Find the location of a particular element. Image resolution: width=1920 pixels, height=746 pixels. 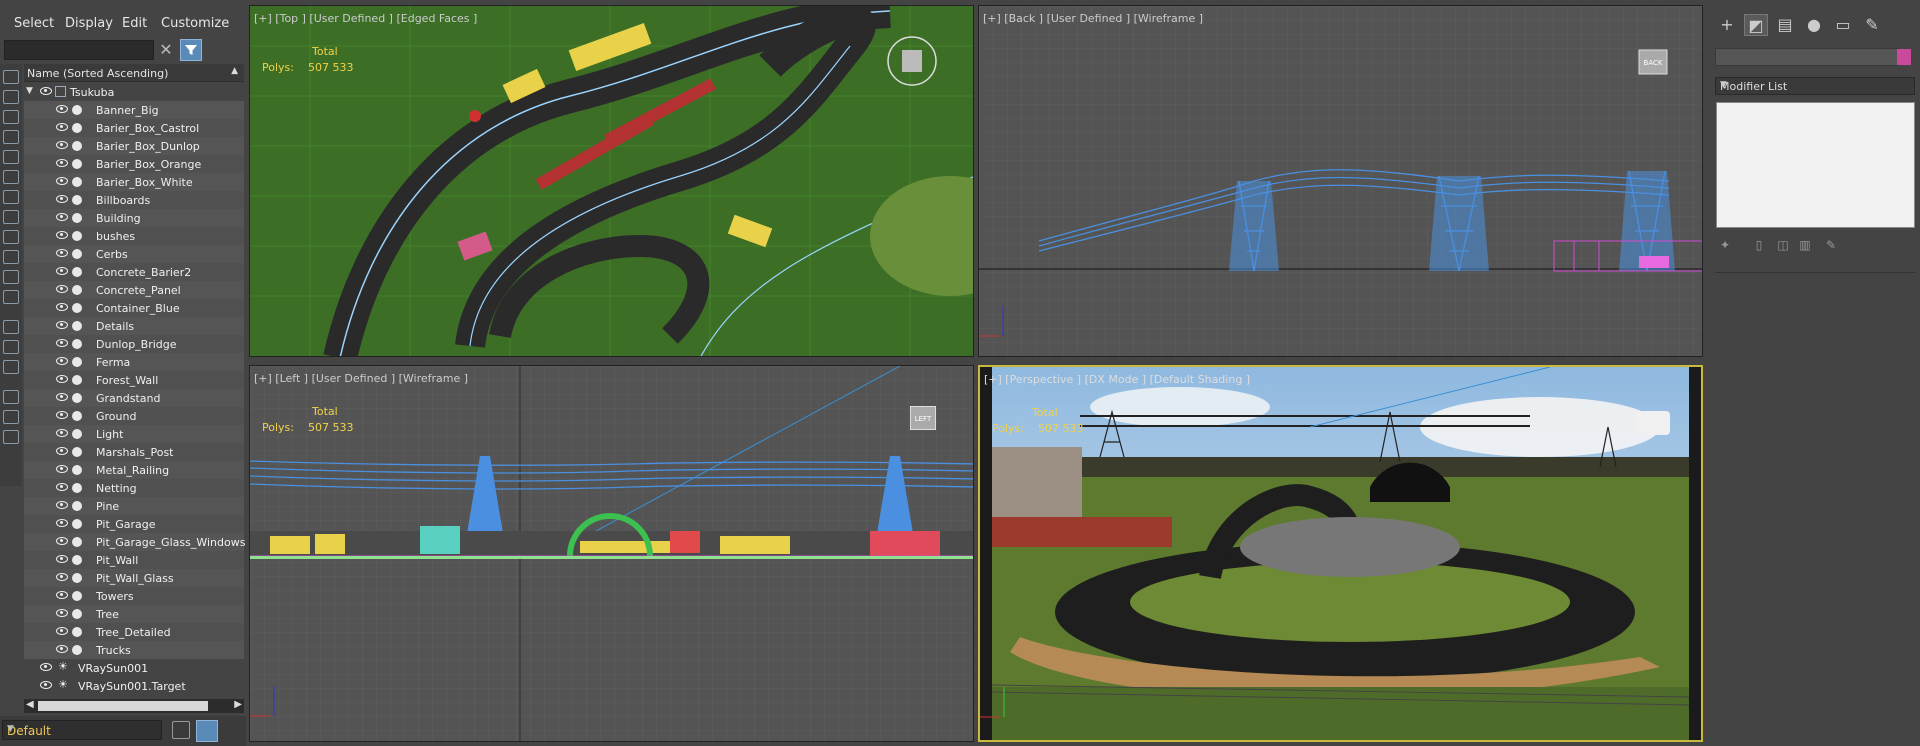

viewcube-back: BACK is located at coordinates (1653, 63).